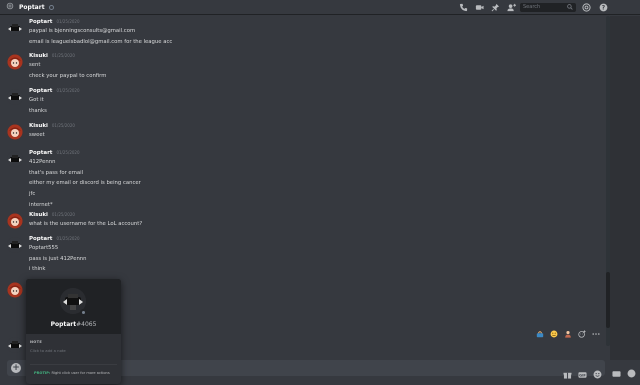 The height and width of the screenshot is (385, 640). I want to click on mention-icon, so click(586, 7).